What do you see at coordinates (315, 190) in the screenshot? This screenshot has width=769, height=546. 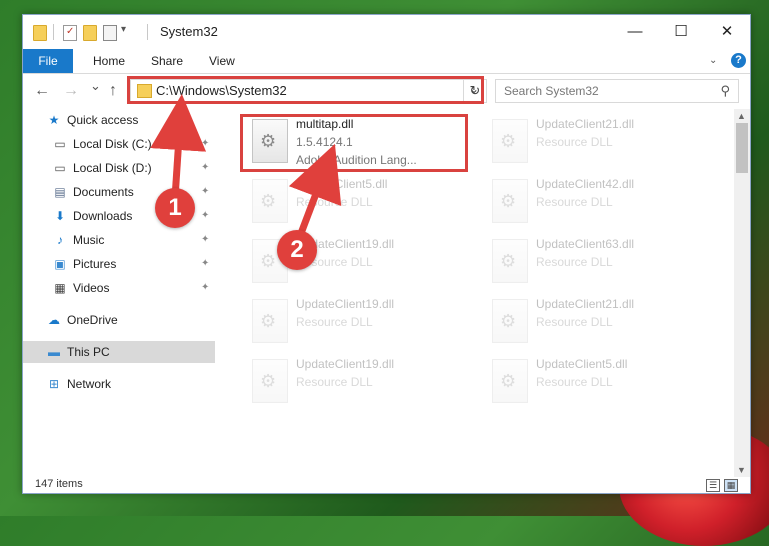 I see `arrow-to-file` at bounding box center [315, 190].